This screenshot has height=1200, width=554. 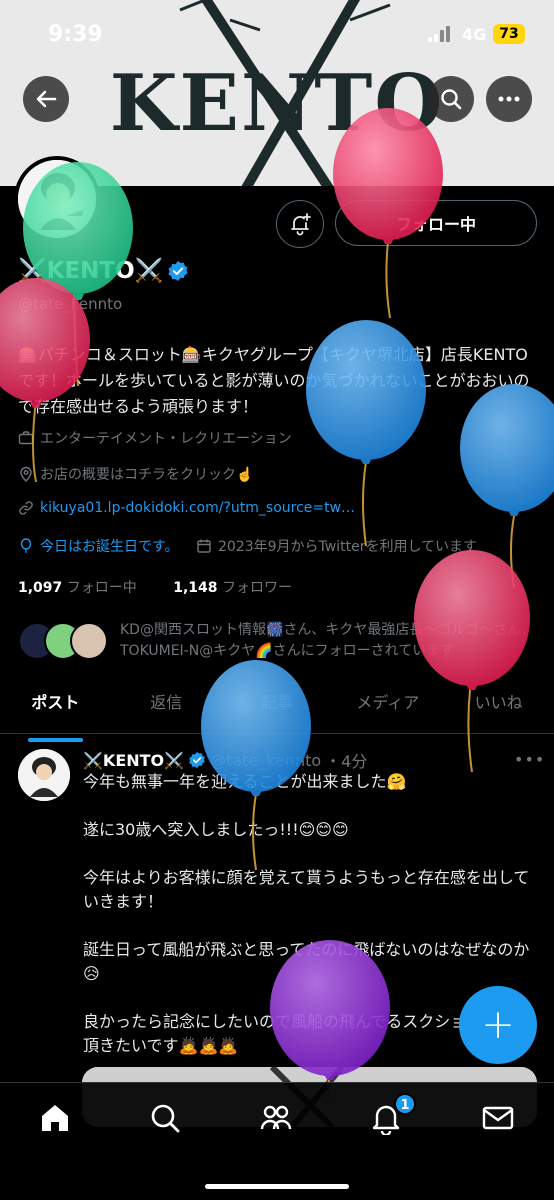 What do you see at coordinates (26, 438) in the screenshot?
I see `briefcase-icon` at bounding box center [26, 438].